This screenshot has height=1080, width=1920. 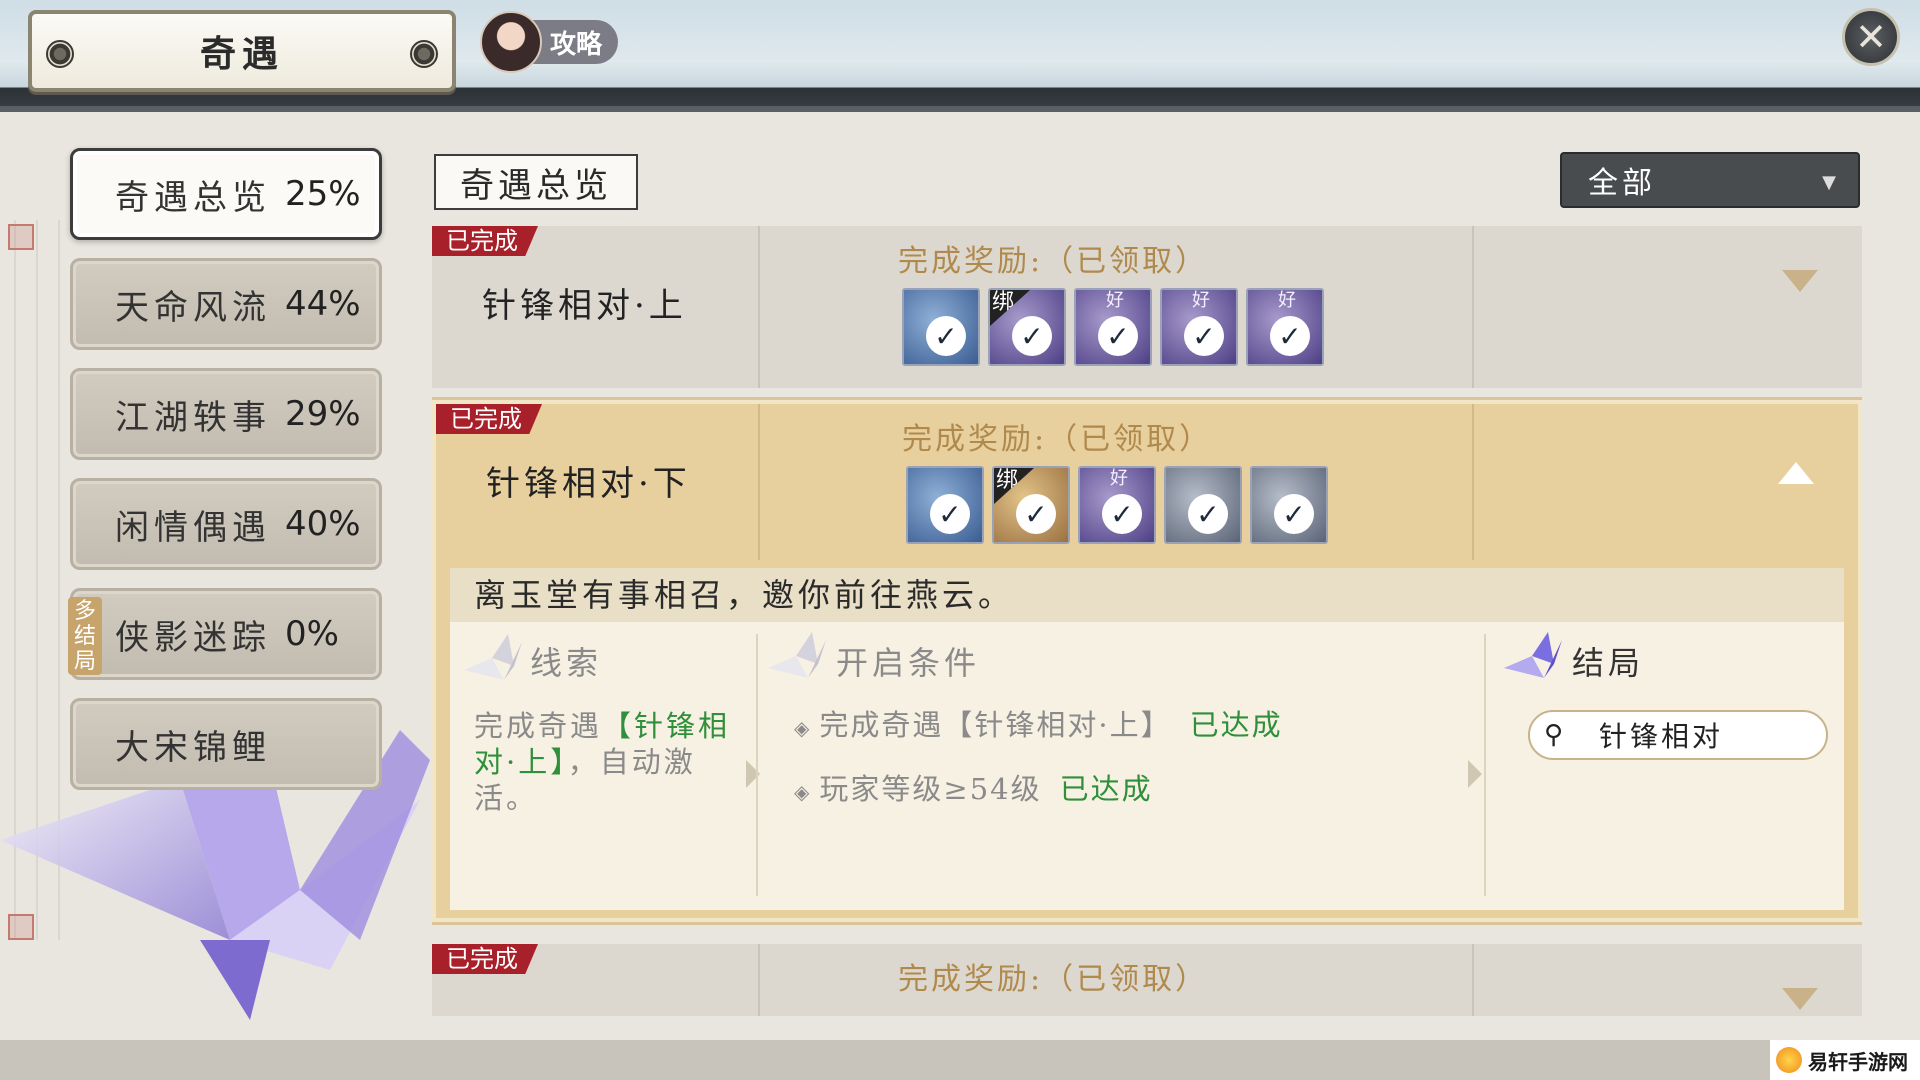 I want to click on collapse-arrow-icon, so click(x=1796, y=473).